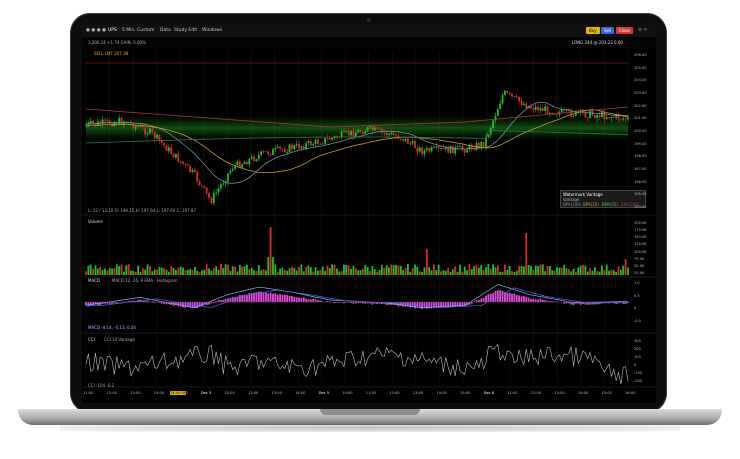 Image resolution: width=740 pixels, height=459 pixels. What do you see at coordinates (610, 204) in the screenshot?
I see `legend-item: BPA(55)` at bounding box center [610, 204].